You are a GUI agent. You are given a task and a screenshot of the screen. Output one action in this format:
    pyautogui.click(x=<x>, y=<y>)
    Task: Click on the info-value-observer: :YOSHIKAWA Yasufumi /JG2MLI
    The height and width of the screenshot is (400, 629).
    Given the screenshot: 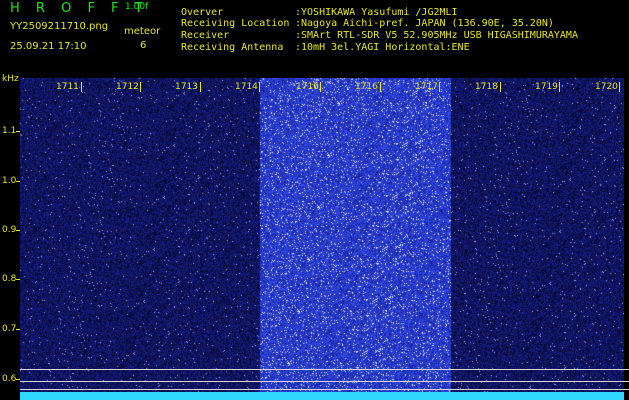 What is the action you would take?
    pyautogui.click(x=376, y=12)
    